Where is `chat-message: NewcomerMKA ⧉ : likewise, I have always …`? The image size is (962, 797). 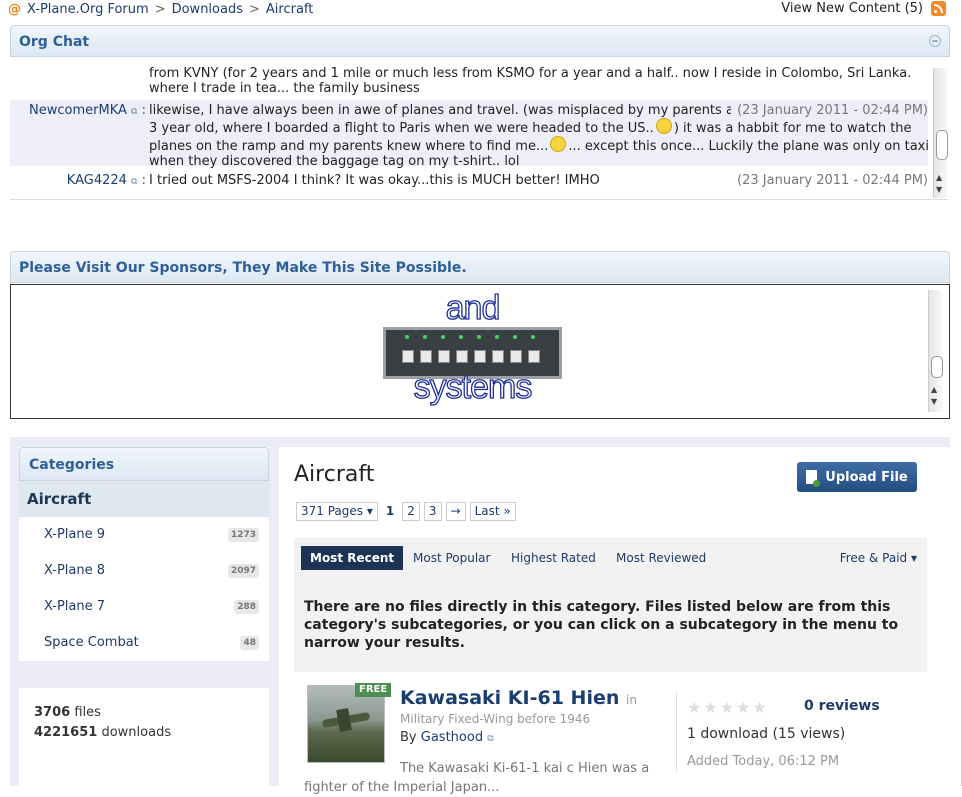
chat-message: NewcomerMKA ⧉ : likewise, I have always … is located at coordinates (469, 134).